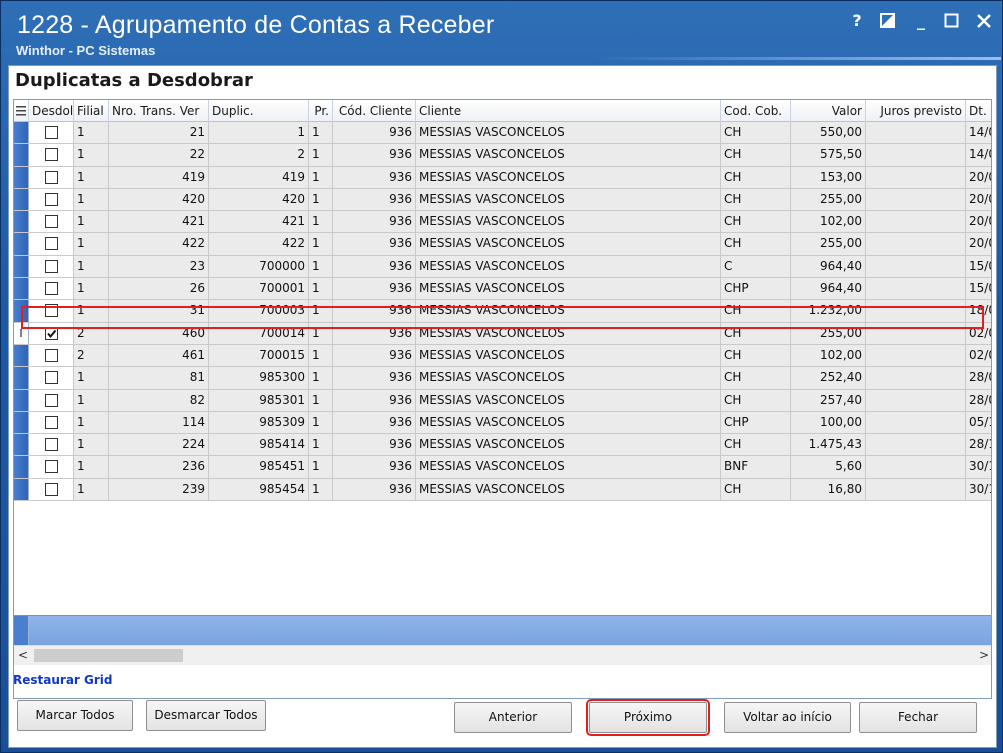 The width and height of the screenshot is (1003, 753). What do you see at coordinates (259, 400) in the screenshot?
I see `cell-duplic: 985301` at bounding box center [259, 400].